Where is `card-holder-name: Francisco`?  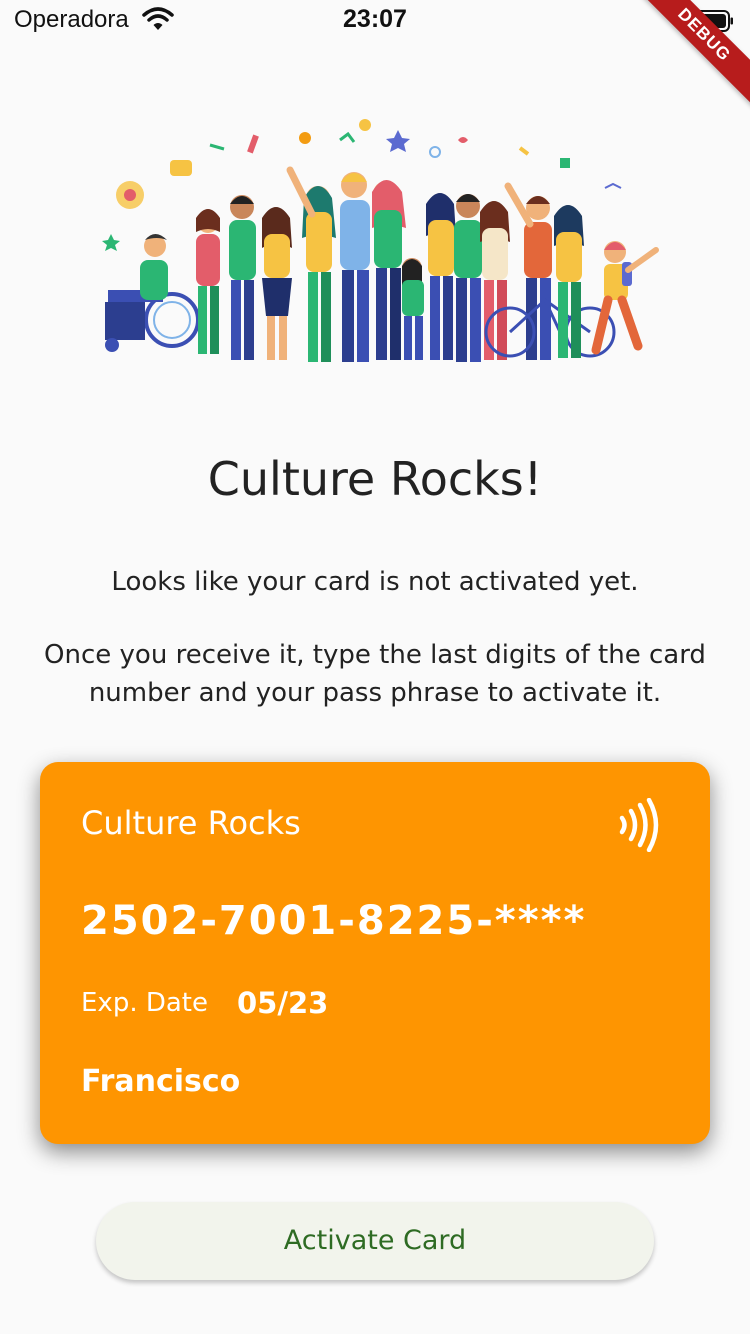 card-holder-name: Francisco is located at coordinates (161, 1081).